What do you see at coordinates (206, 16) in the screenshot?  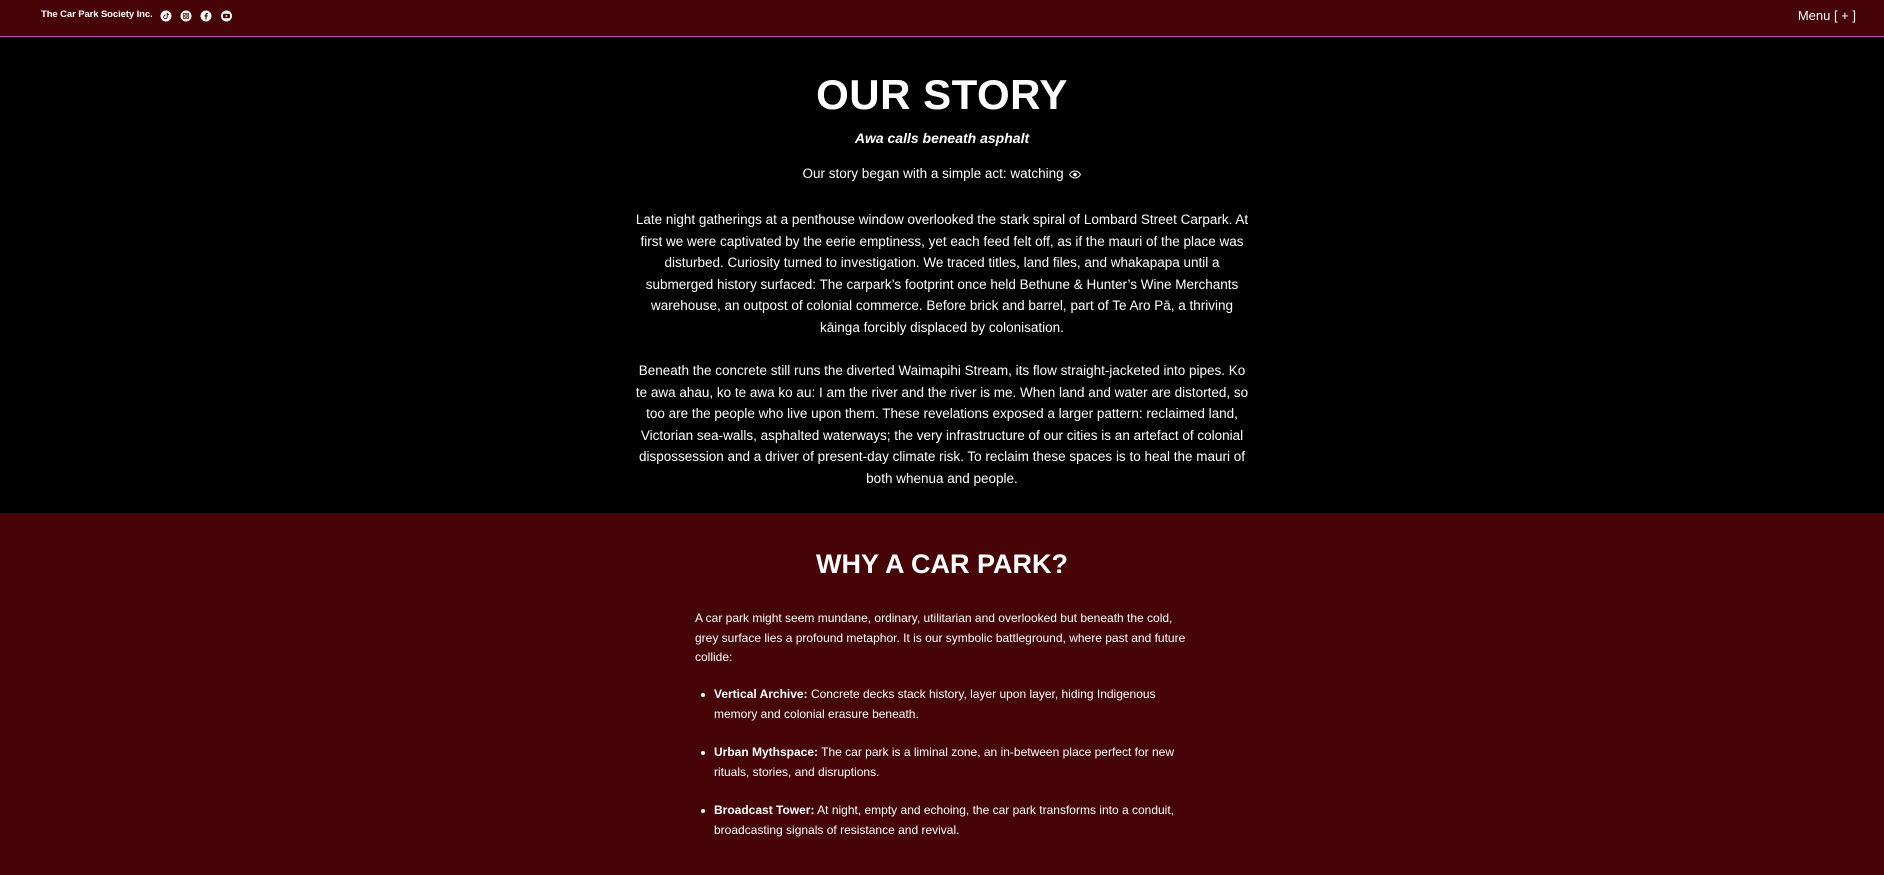 I see `facebook-icon` at bounding box center [206, 16].